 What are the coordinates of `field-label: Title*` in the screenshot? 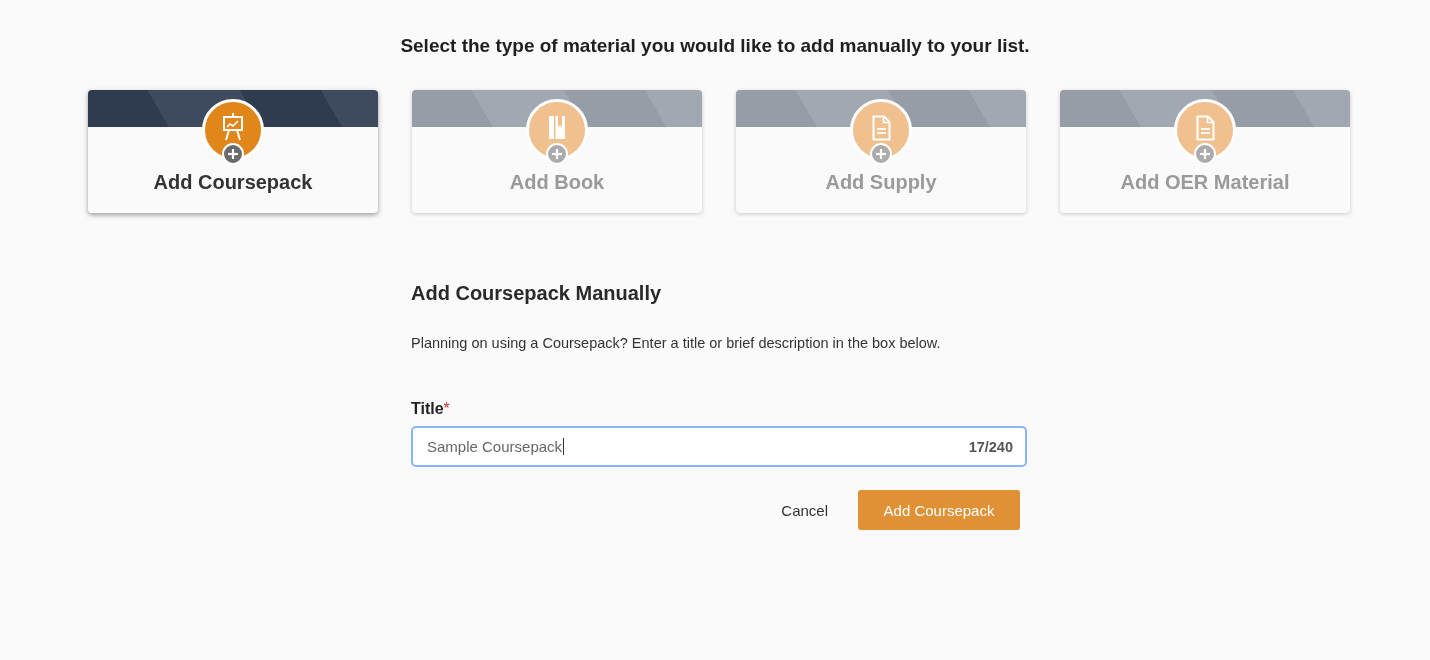 It's located at (430, 409).